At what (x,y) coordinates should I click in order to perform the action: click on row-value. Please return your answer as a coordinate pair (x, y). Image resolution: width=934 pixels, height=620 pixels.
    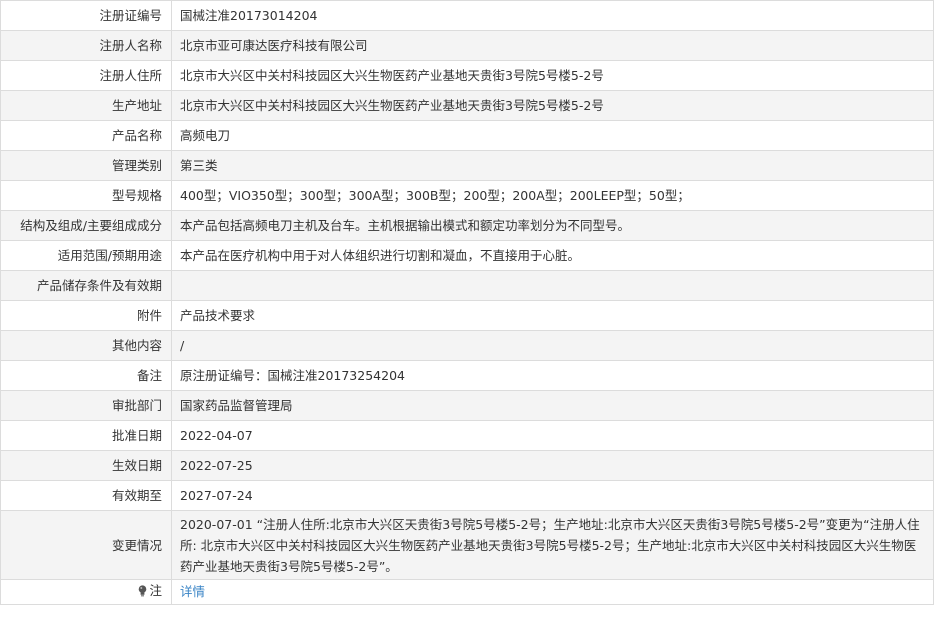
    Looking at the image, I should click on (552, 285).